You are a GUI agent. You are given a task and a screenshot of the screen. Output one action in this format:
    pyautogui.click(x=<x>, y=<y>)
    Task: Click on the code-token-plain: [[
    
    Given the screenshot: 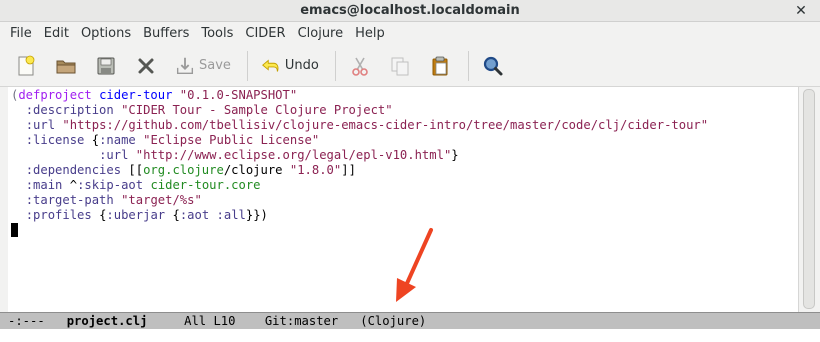 What is the action you would take?
    pyautogui.click(x=132, y=170)
    